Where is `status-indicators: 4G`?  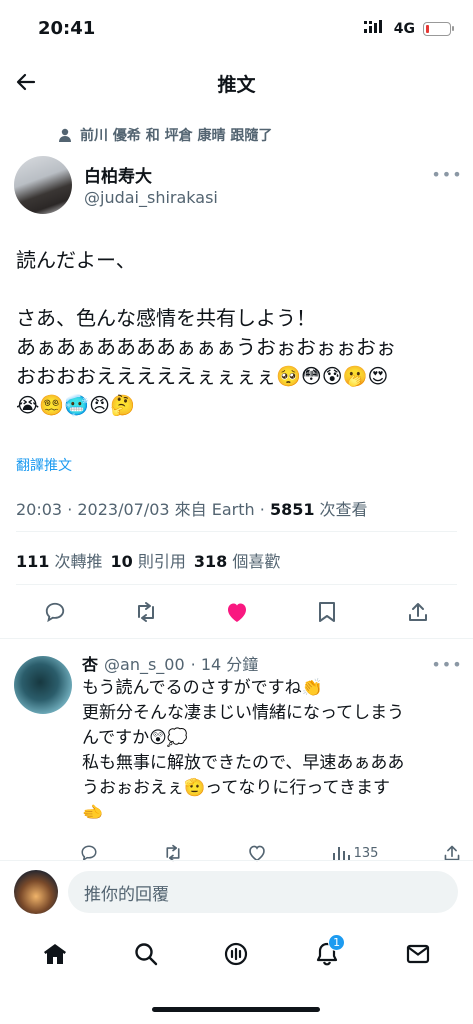
status-indicators: 4G is located at coordinates (408, 29).